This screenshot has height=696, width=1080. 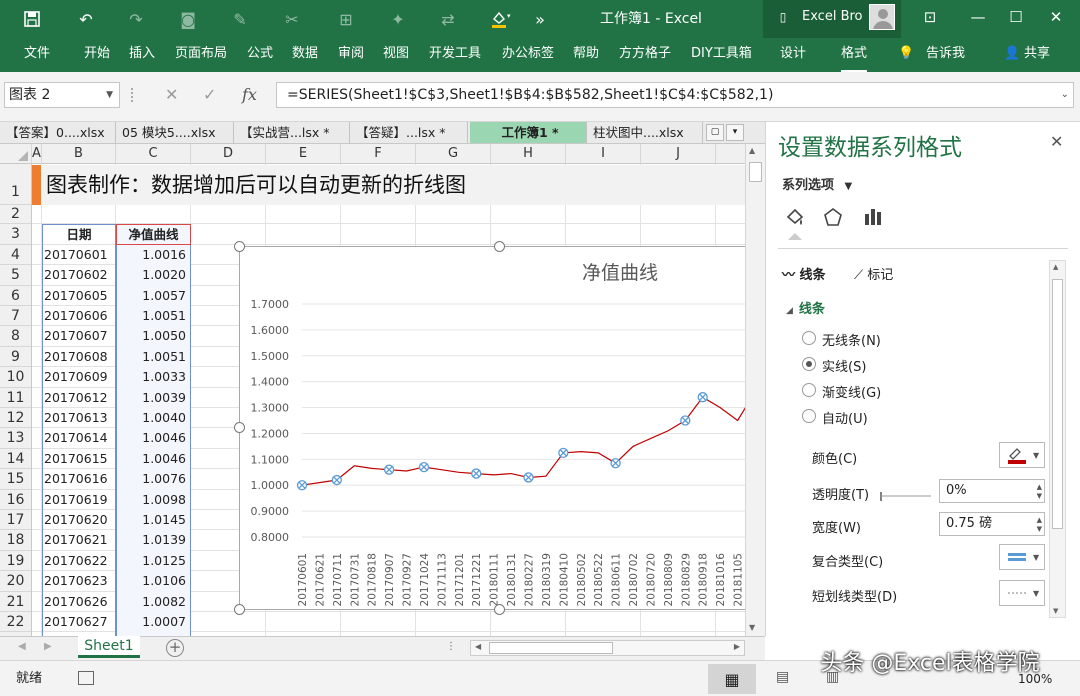 I want to click on transparency-input: 0% ▲ ▼, so click(x=992, y=491).